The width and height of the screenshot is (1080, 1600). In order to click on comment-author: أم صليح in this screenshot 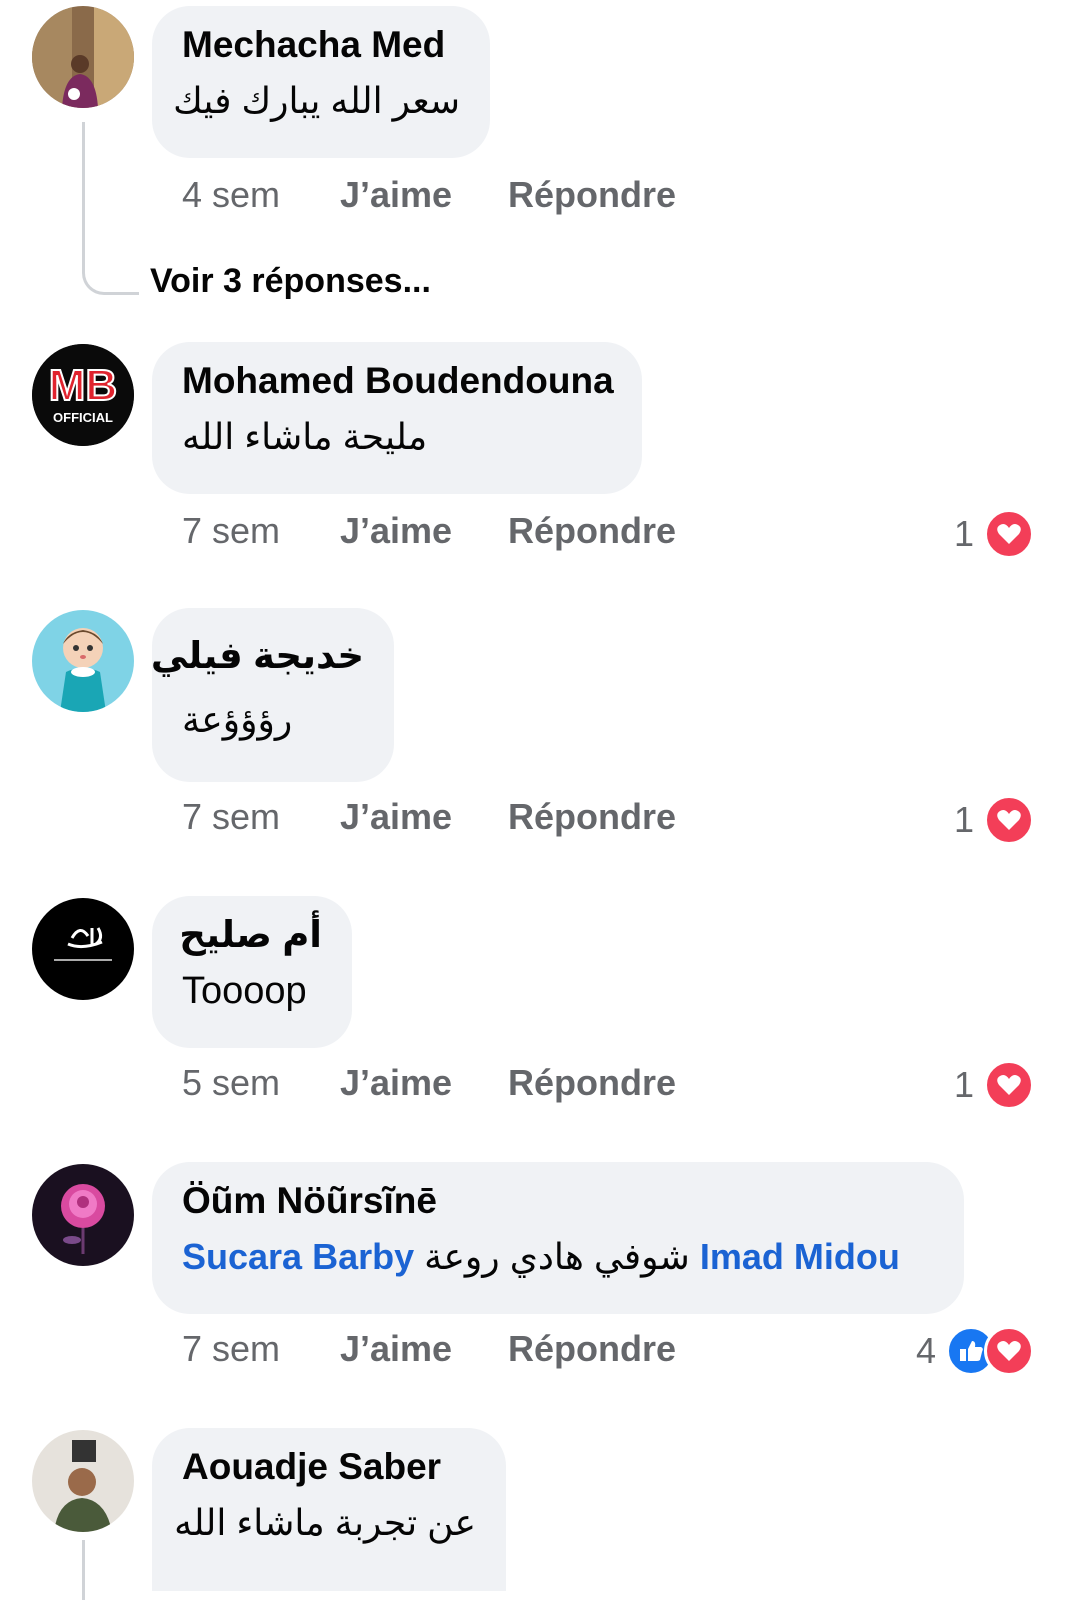, I will do `click(250, 935)`.